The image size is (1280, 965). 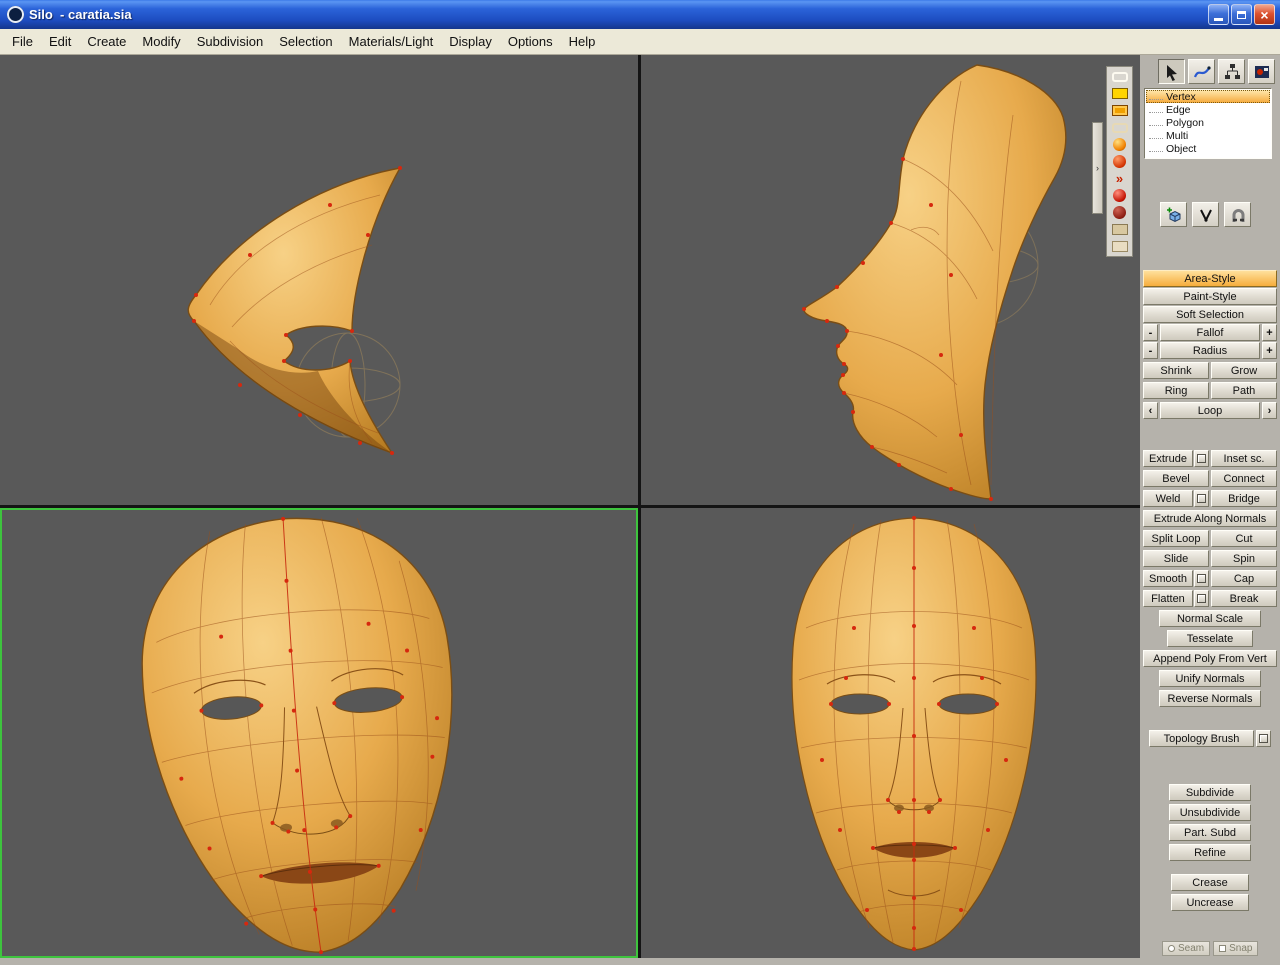 I want to click on glossy-red-sphere-swatch, so click(x=1120, y=195).